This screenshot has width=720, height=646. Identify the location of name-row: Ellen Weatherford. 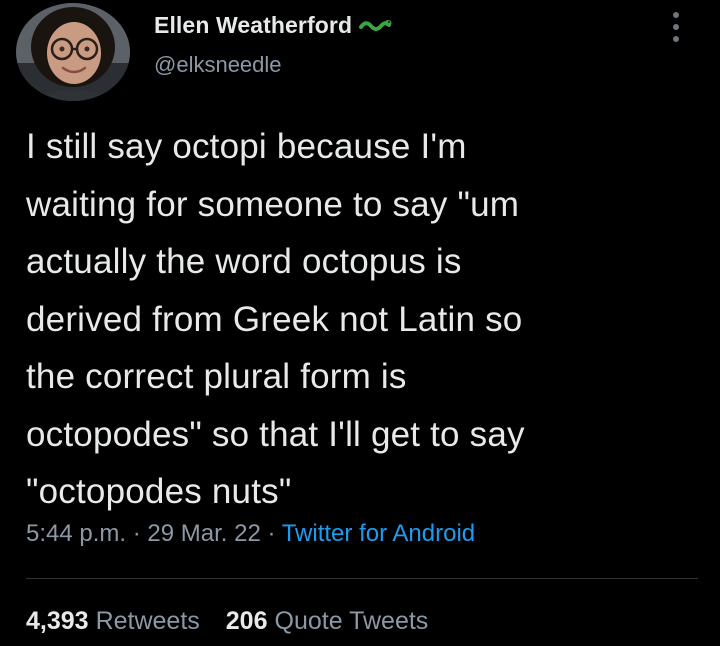
(273, 25).